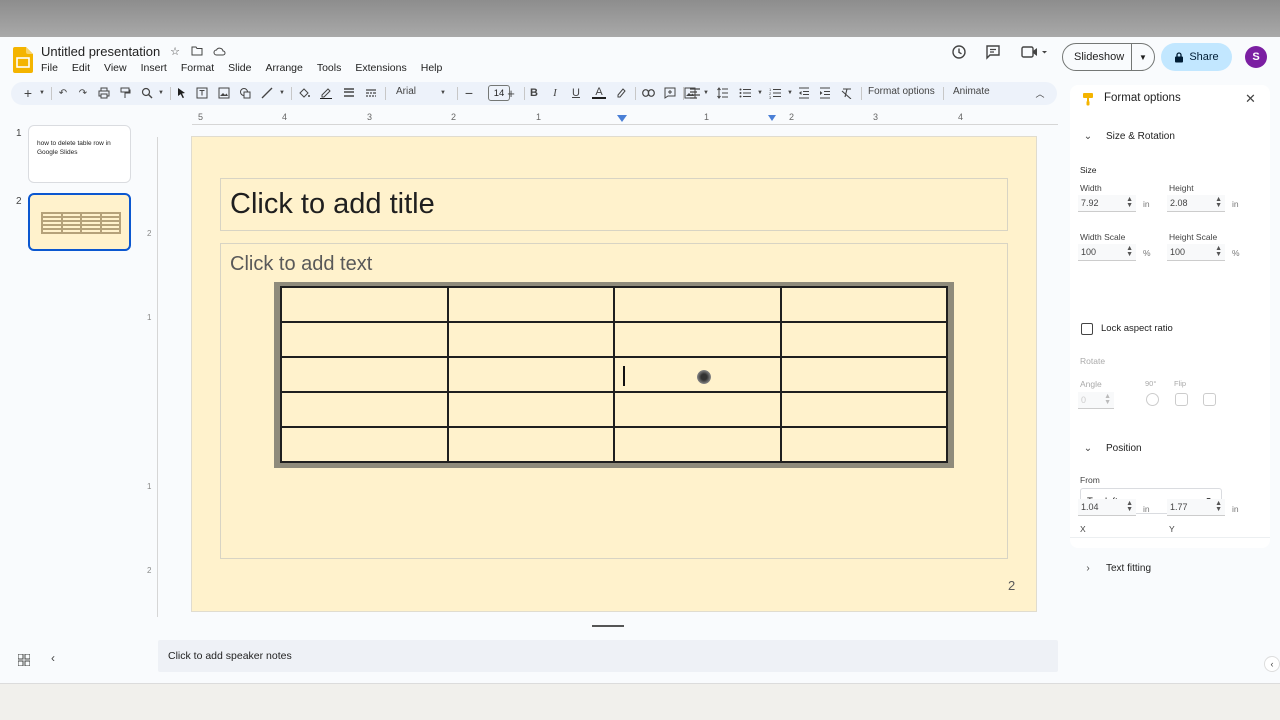 This screenshot has width=1280, height=720. Describe the element at coordinates (42, 93) in the screenshot. I see `new-slide-layout-dropdown-icon: ▼` at that location.